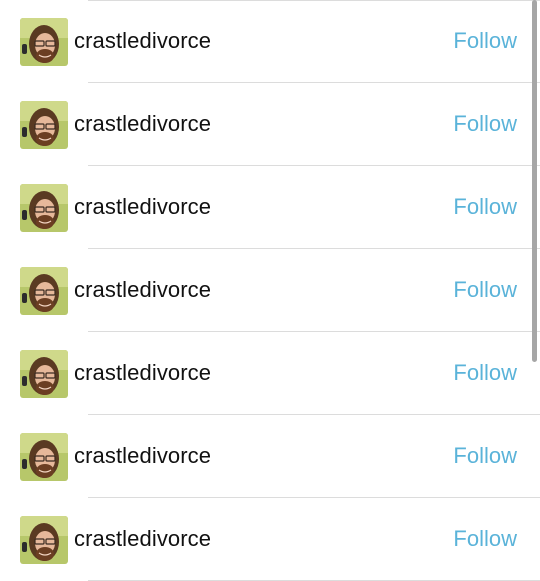 This screenshot has height=581, width=540. Describe the element at coordinates (534, 181) in the screenshot. I see `scrollbar` at that location.